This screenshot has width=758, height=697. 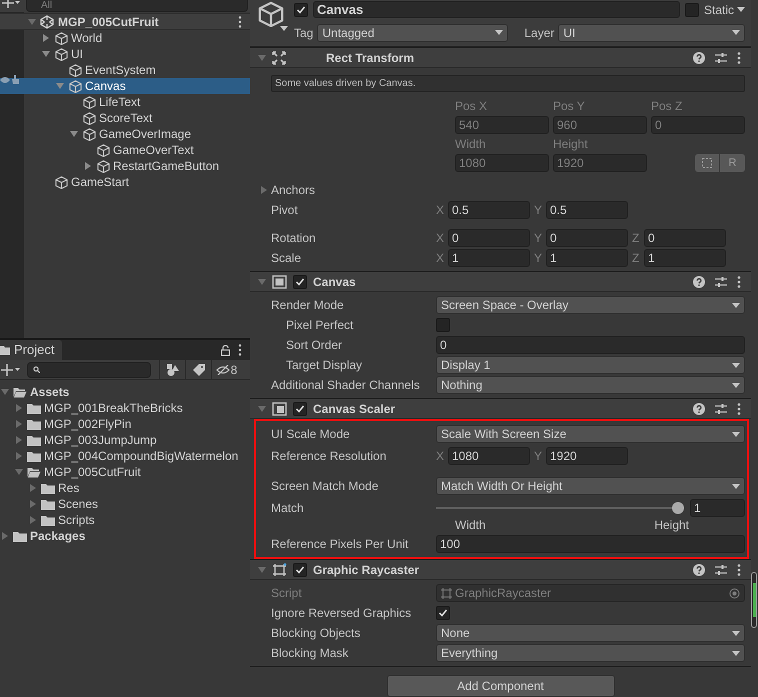 What do you see at coordinates (16, 79) in the screenshot?
I see `hand-icon` at bounding box center [16, 79].